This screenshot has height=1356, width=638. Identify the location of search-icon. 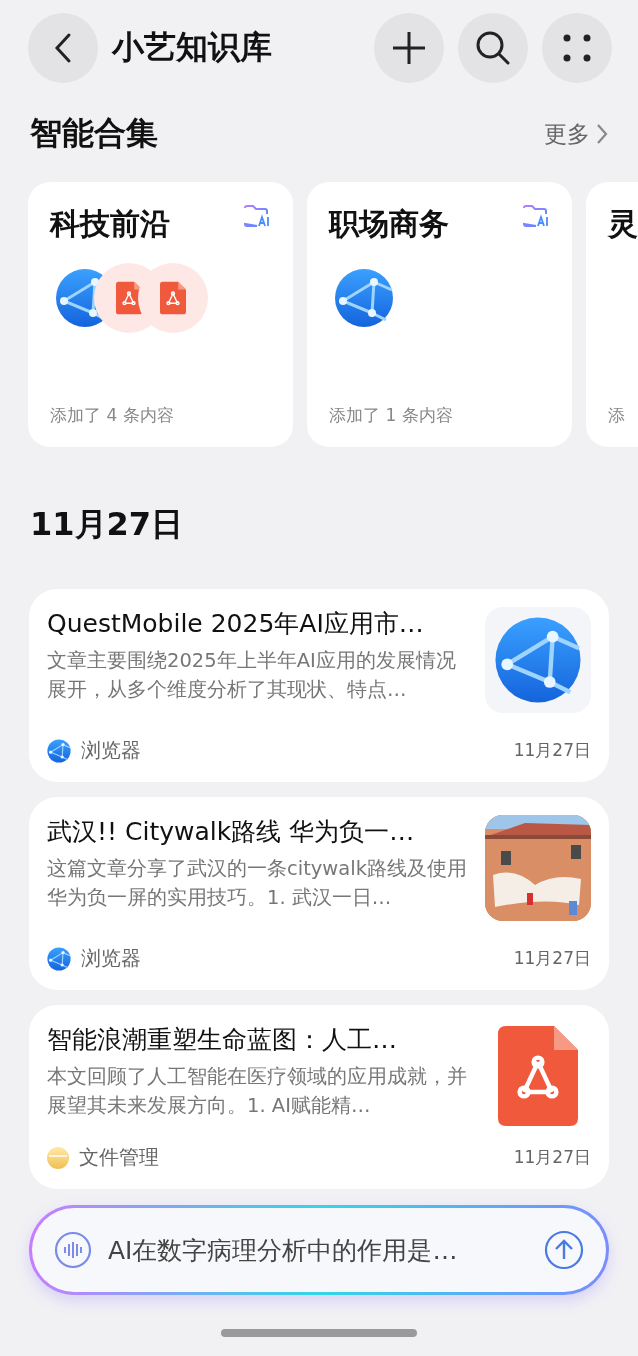
(493, 48).